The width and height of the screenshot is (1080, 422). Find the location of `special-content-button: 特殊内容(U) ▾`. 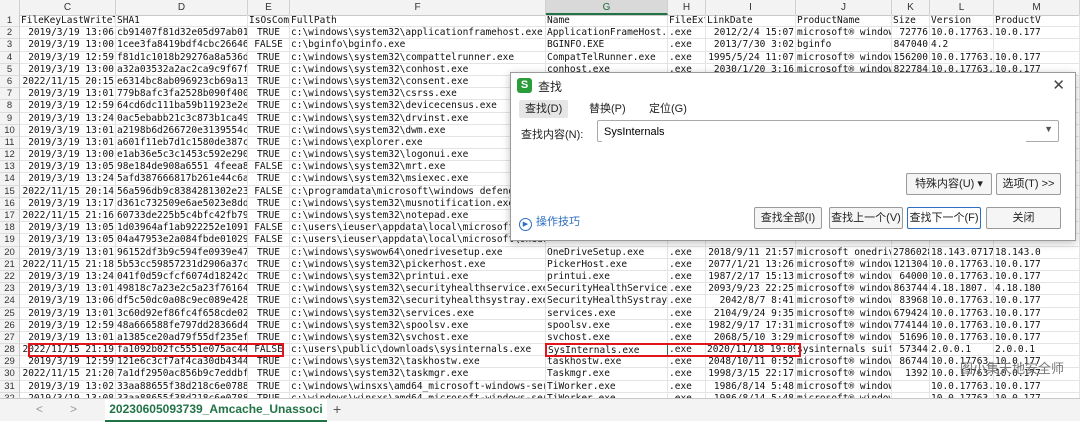

special-content-button: 特殊内容(U) ▾ is located at coordinates (949, 184).